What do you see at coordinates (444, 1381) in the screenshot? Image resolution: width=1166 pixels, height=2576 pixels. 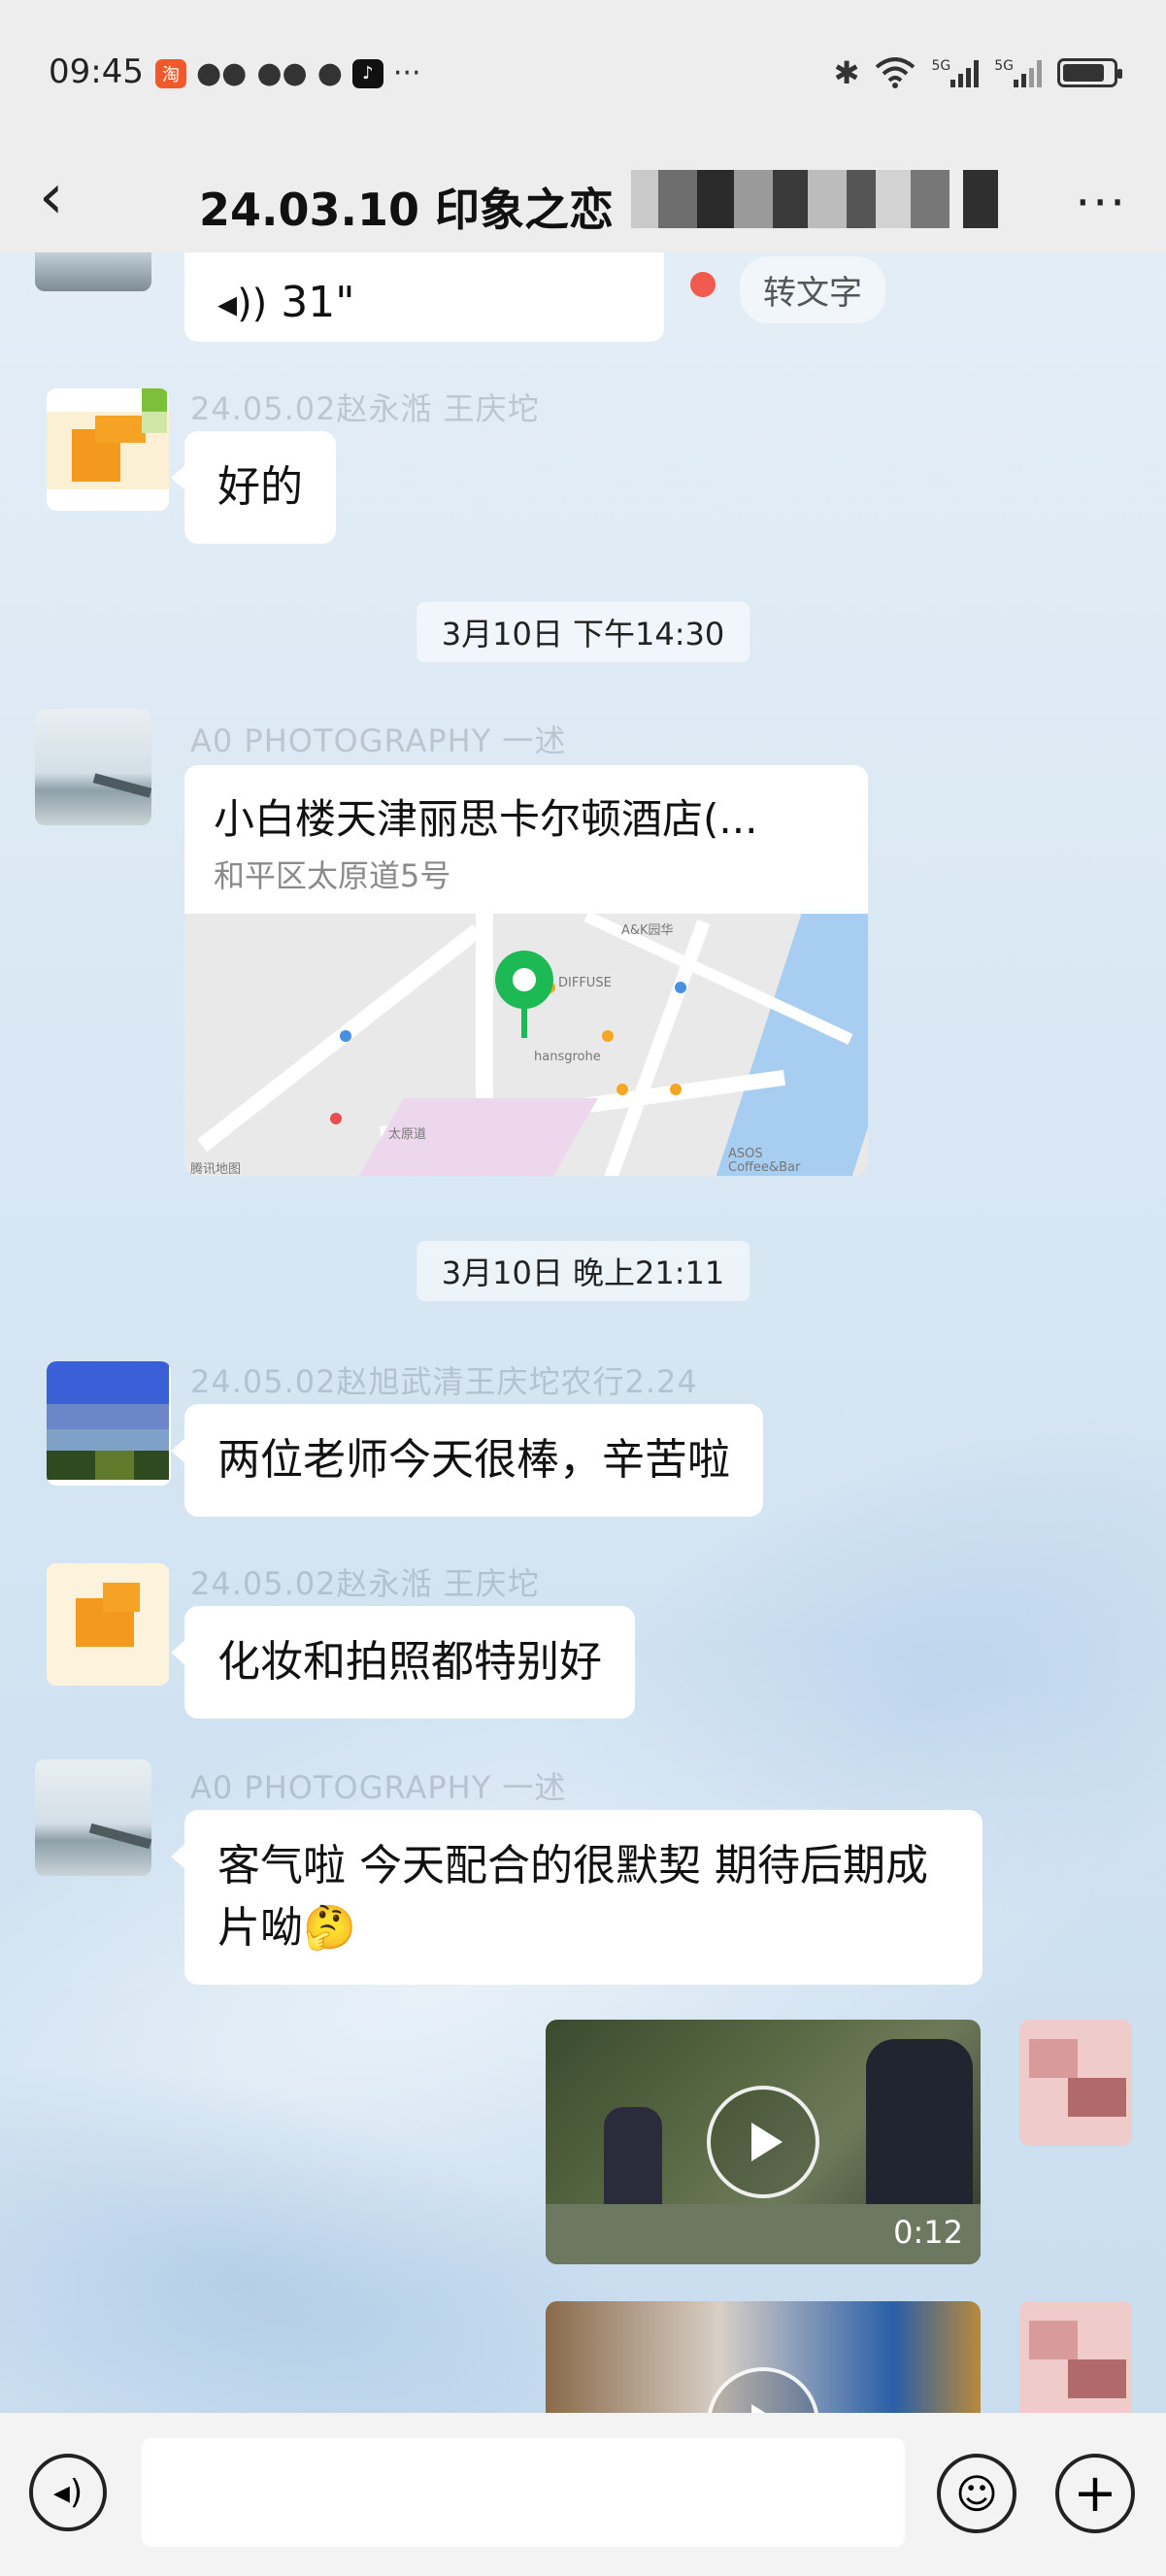 I see `sender-name: 24.05.02赵旭武清王庆坨农行2.24` at bounding box center [444, 1381].